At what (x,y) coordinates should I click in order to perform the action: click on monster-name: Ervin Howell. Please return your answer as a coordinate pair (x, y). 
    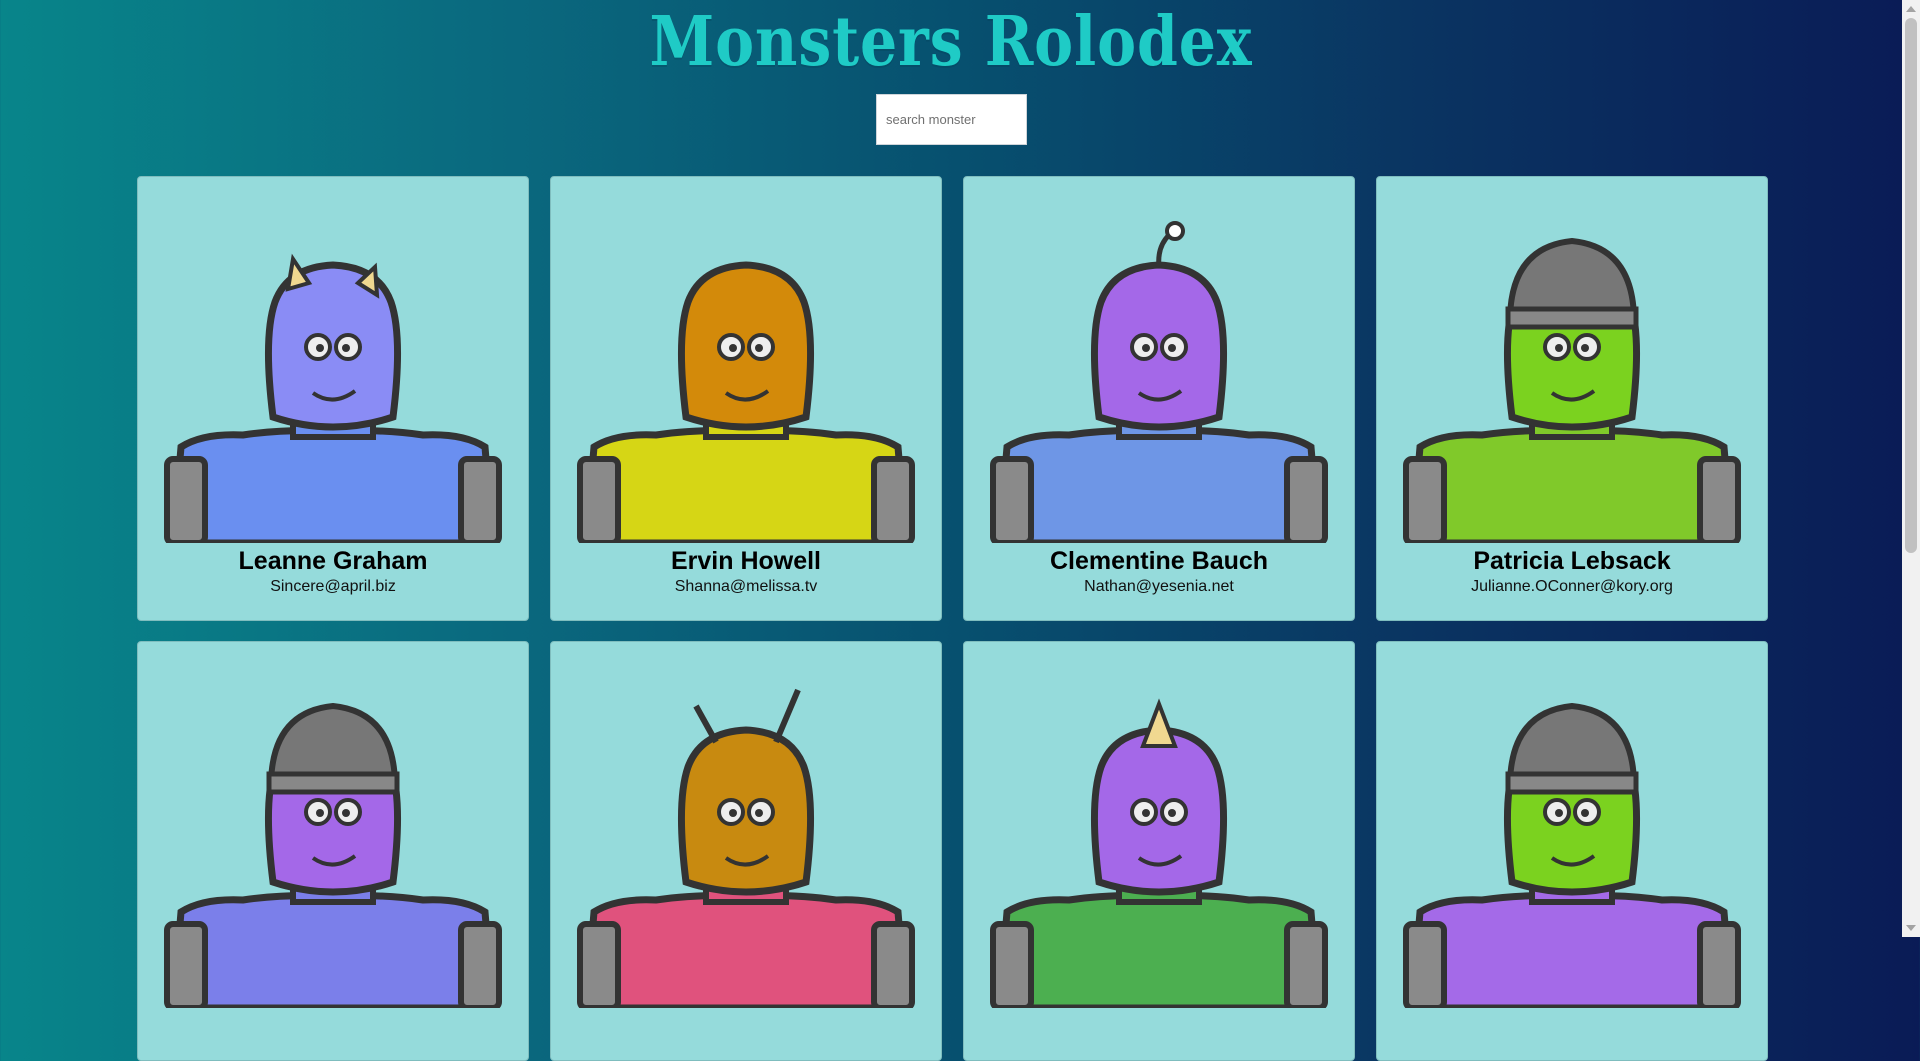
    Looking at the image, I should click on (746, 561).